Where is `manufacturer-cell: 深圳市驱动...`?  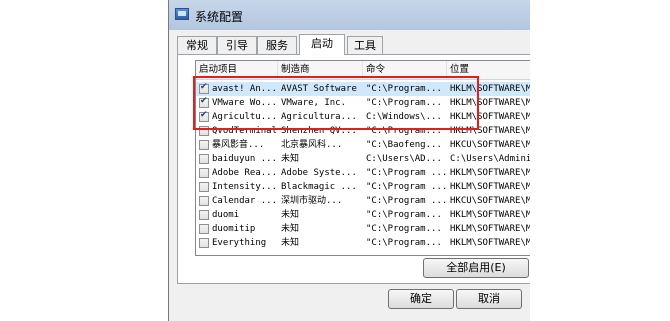
manufacturer-cell: 深圳市驱动... is located at coordinates (312, 201).